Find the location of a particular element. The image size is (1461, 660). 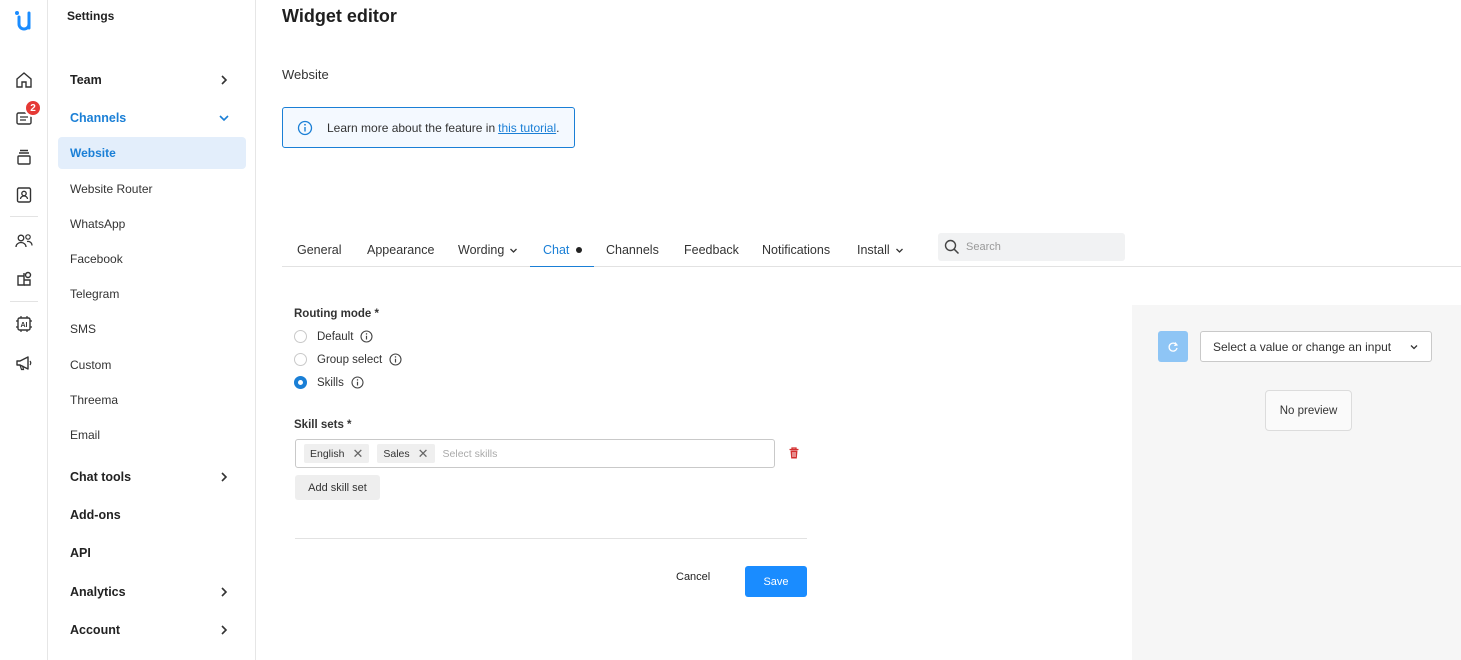

radio-label: Default is located at coordinates (335, 336).